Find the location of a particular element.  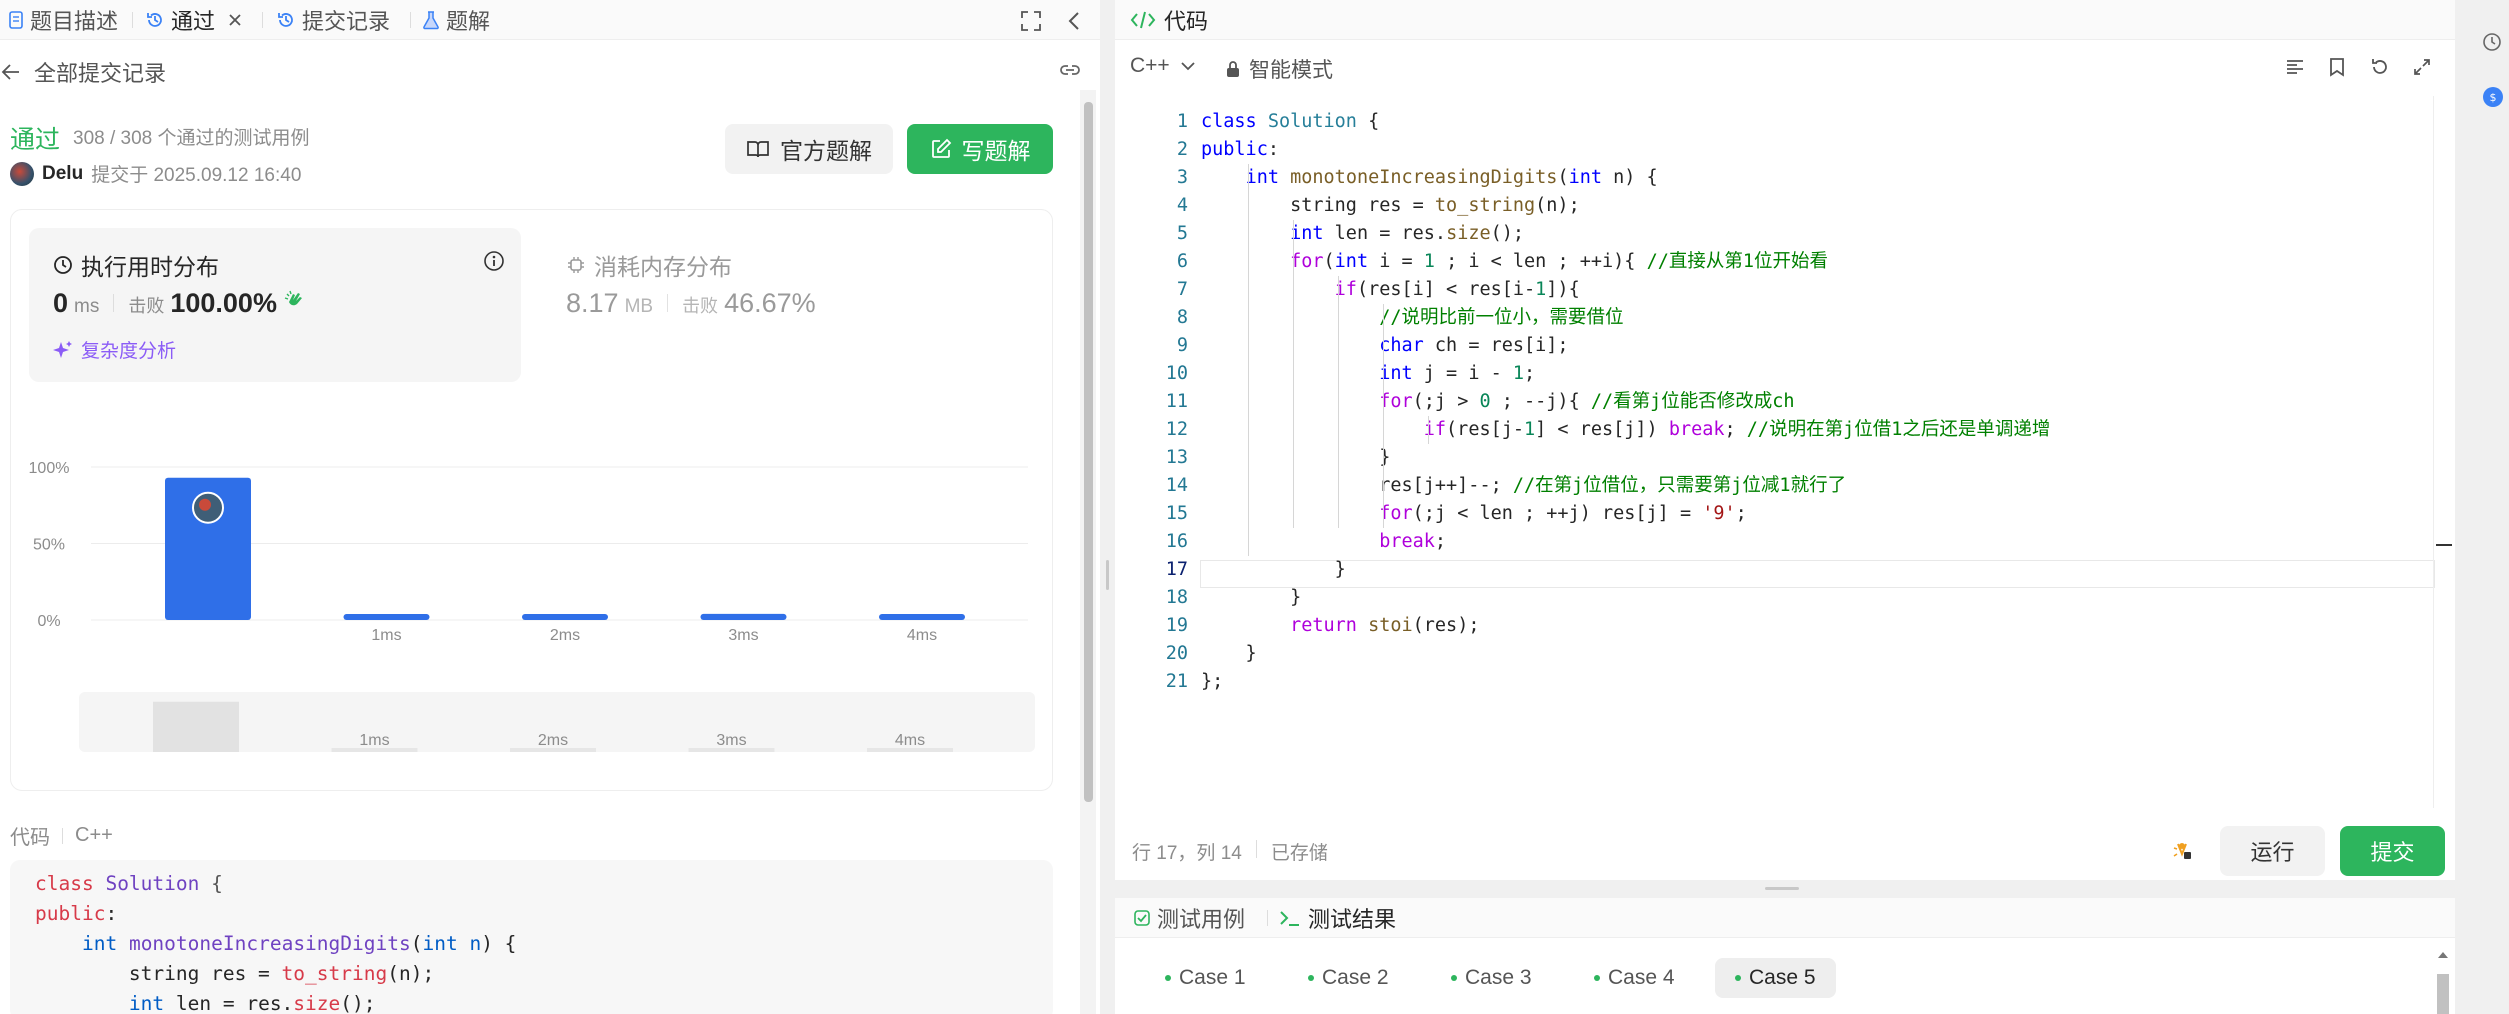

code-brackets-icon is located at coordinates (1143, 20).